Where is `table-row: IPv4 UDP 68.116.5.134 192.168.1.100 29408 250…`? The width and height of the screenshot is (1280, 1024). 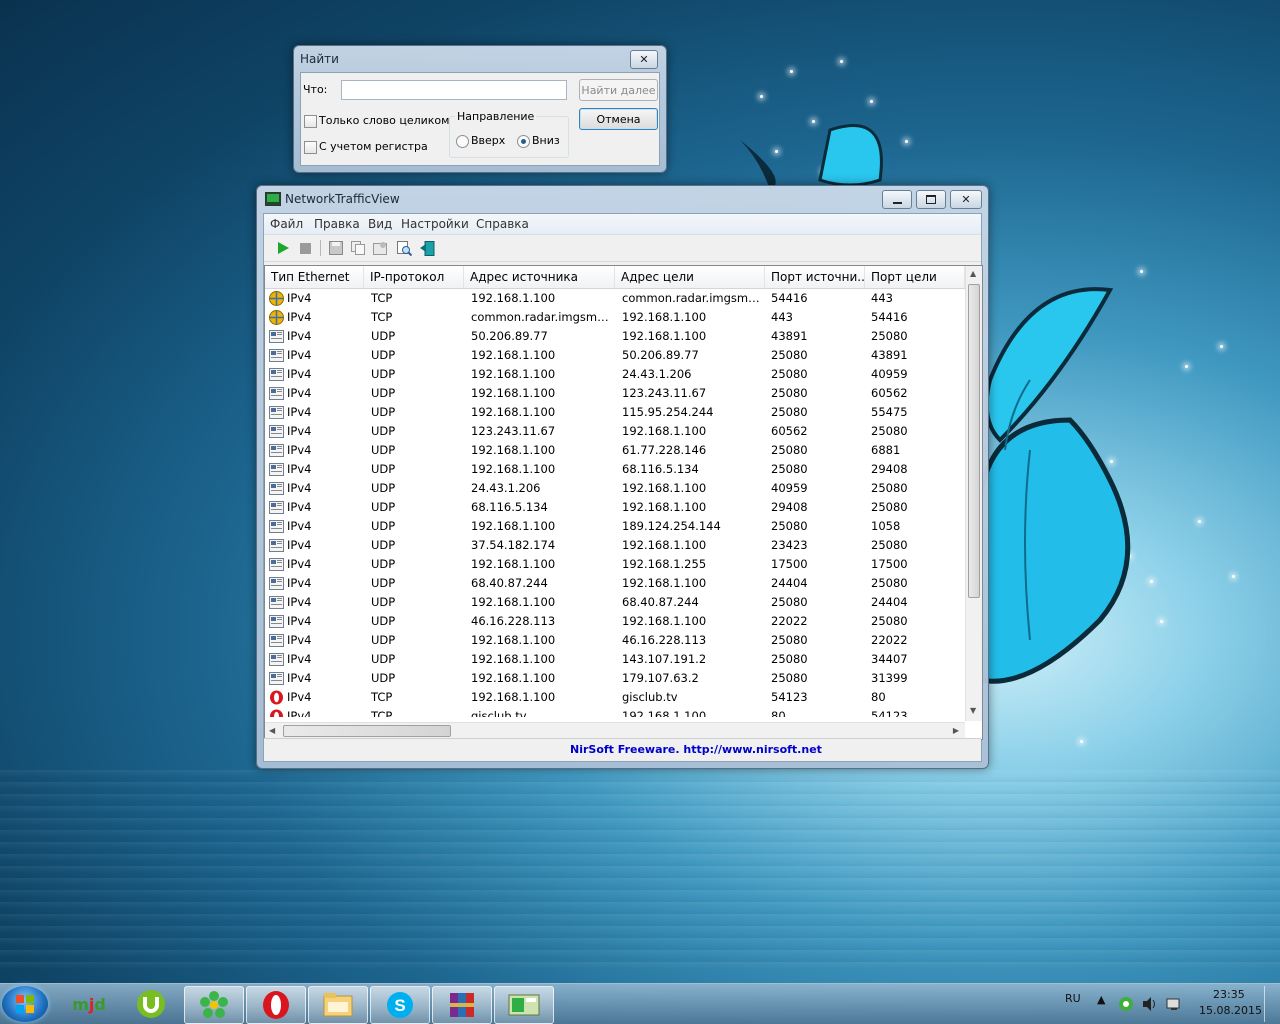 table-row: IPv4 UDP 68.116.5.134 192.168.1.100 29408 250… is located at coordinates (615, 507).